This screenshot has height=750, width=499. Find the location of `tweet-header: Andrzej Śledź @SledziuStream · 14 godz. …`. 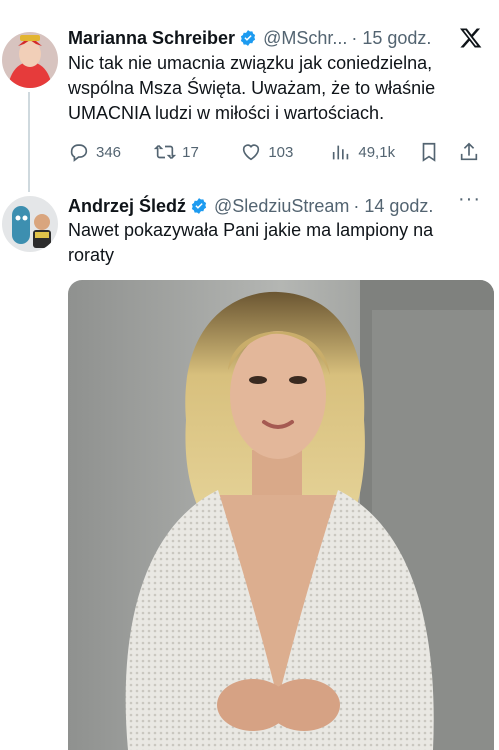

tweet-header: Andrzej Śledź @SledziuStream · 14 godz. … is located at coordinates (278, 203).